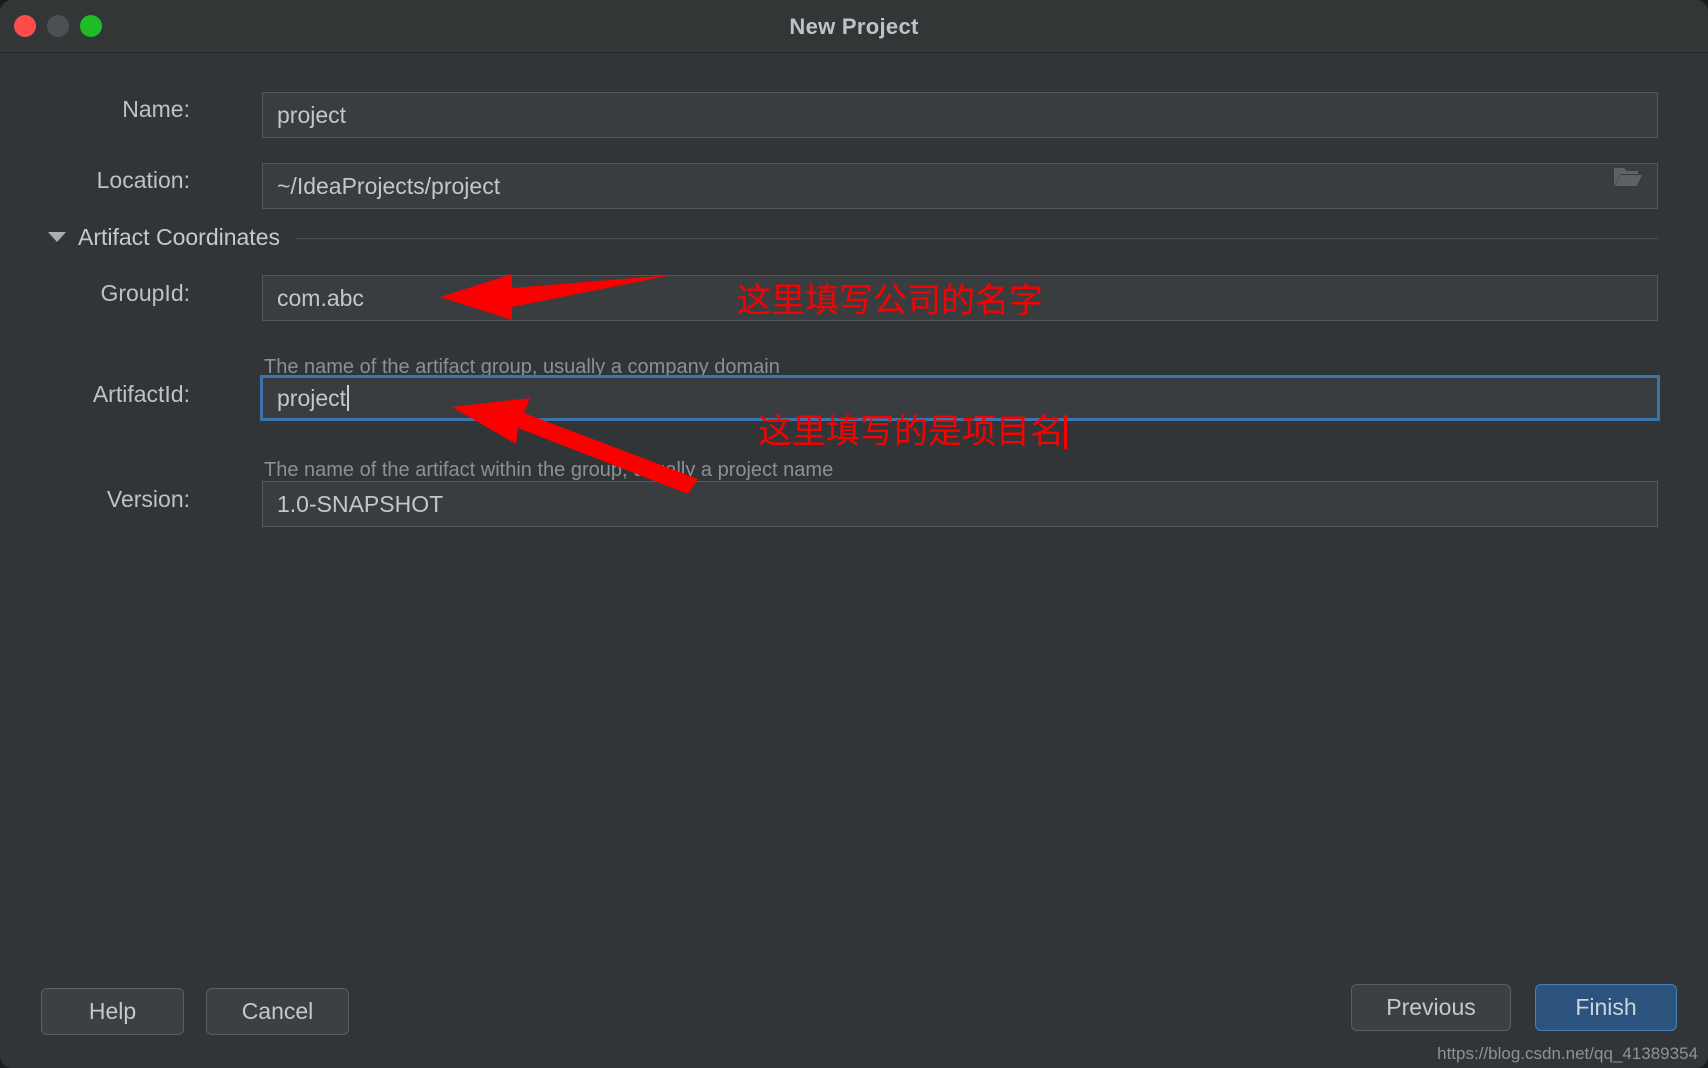 The image size is (1708, 1068). What do you see at coordinates (112, 1011) in the screenshot?
I see `help-button: Help` at bounding box center [112, 1011].